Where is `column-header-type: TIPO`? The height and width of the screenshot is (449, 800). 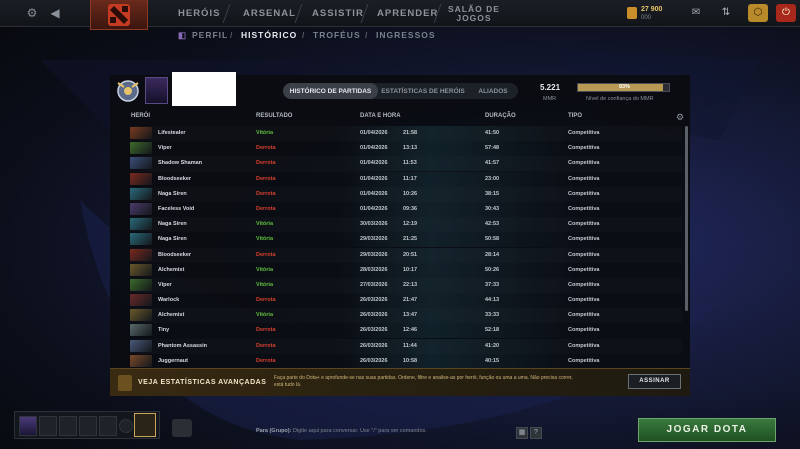 column-header-type: TIPO is located at coordinates (575, 116).